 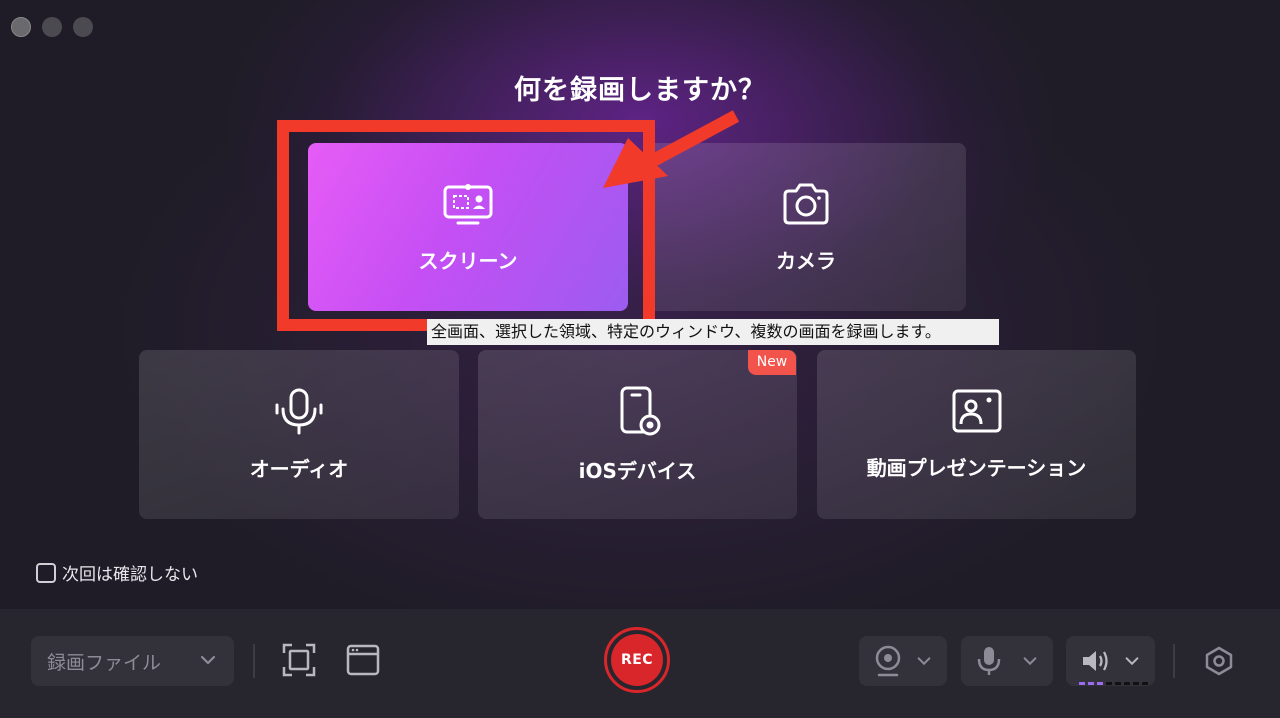 I want to click on system-audio-toggle, so click(x=1110, y=661).